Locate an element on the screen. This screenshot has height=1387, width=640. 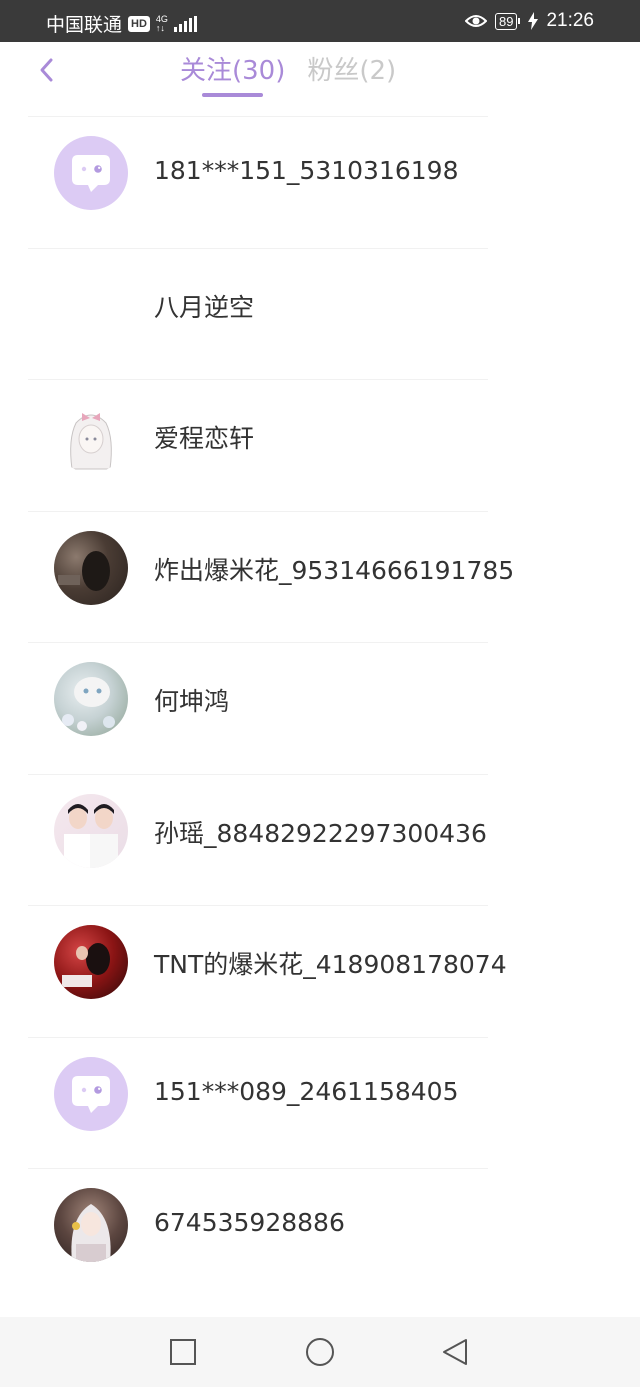
carrier-label: 中国联通 is located at coordinates (84, 25).